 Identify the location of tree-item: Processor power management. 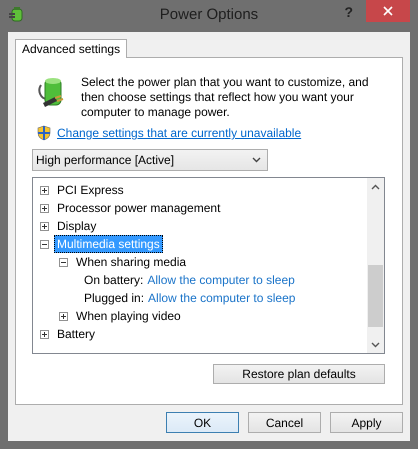
(139, 208).